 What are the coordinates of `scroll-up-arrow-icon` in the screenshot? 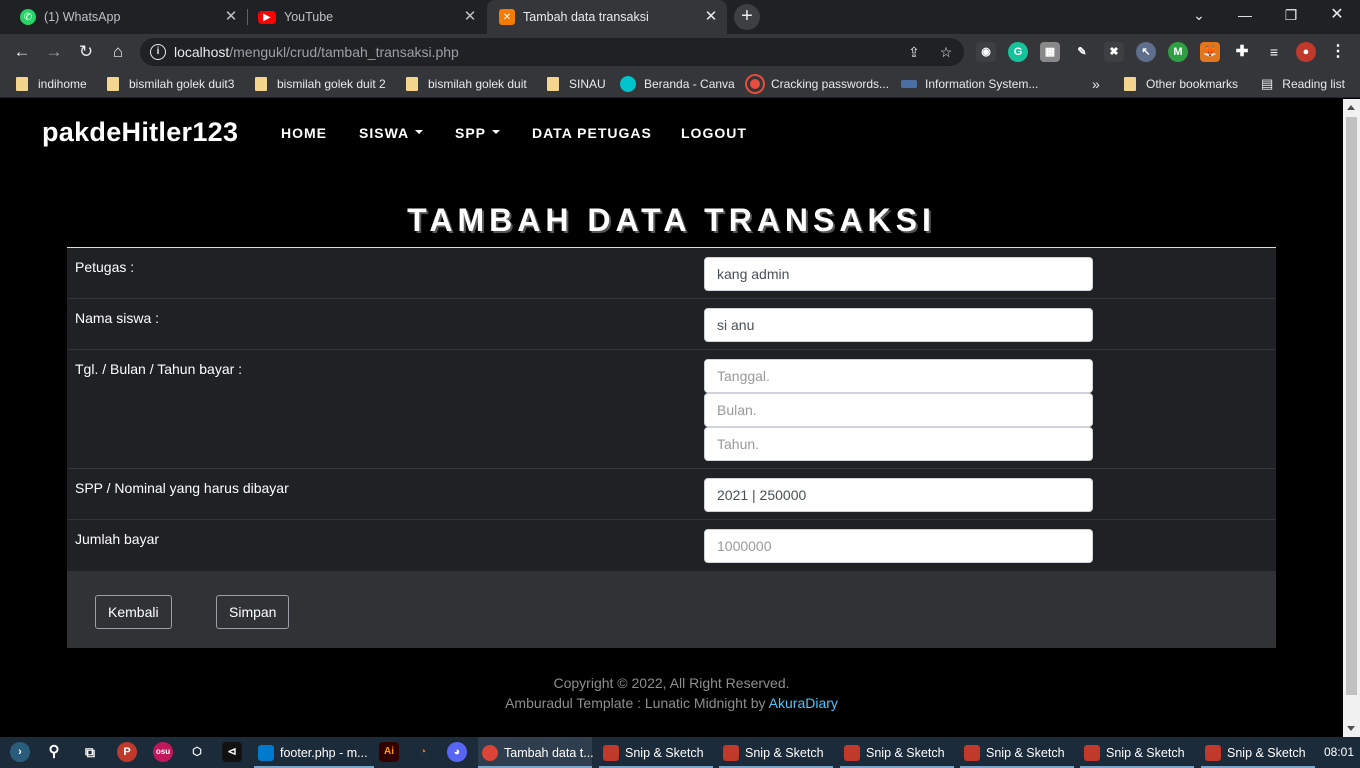 It's located at (1351, 107).